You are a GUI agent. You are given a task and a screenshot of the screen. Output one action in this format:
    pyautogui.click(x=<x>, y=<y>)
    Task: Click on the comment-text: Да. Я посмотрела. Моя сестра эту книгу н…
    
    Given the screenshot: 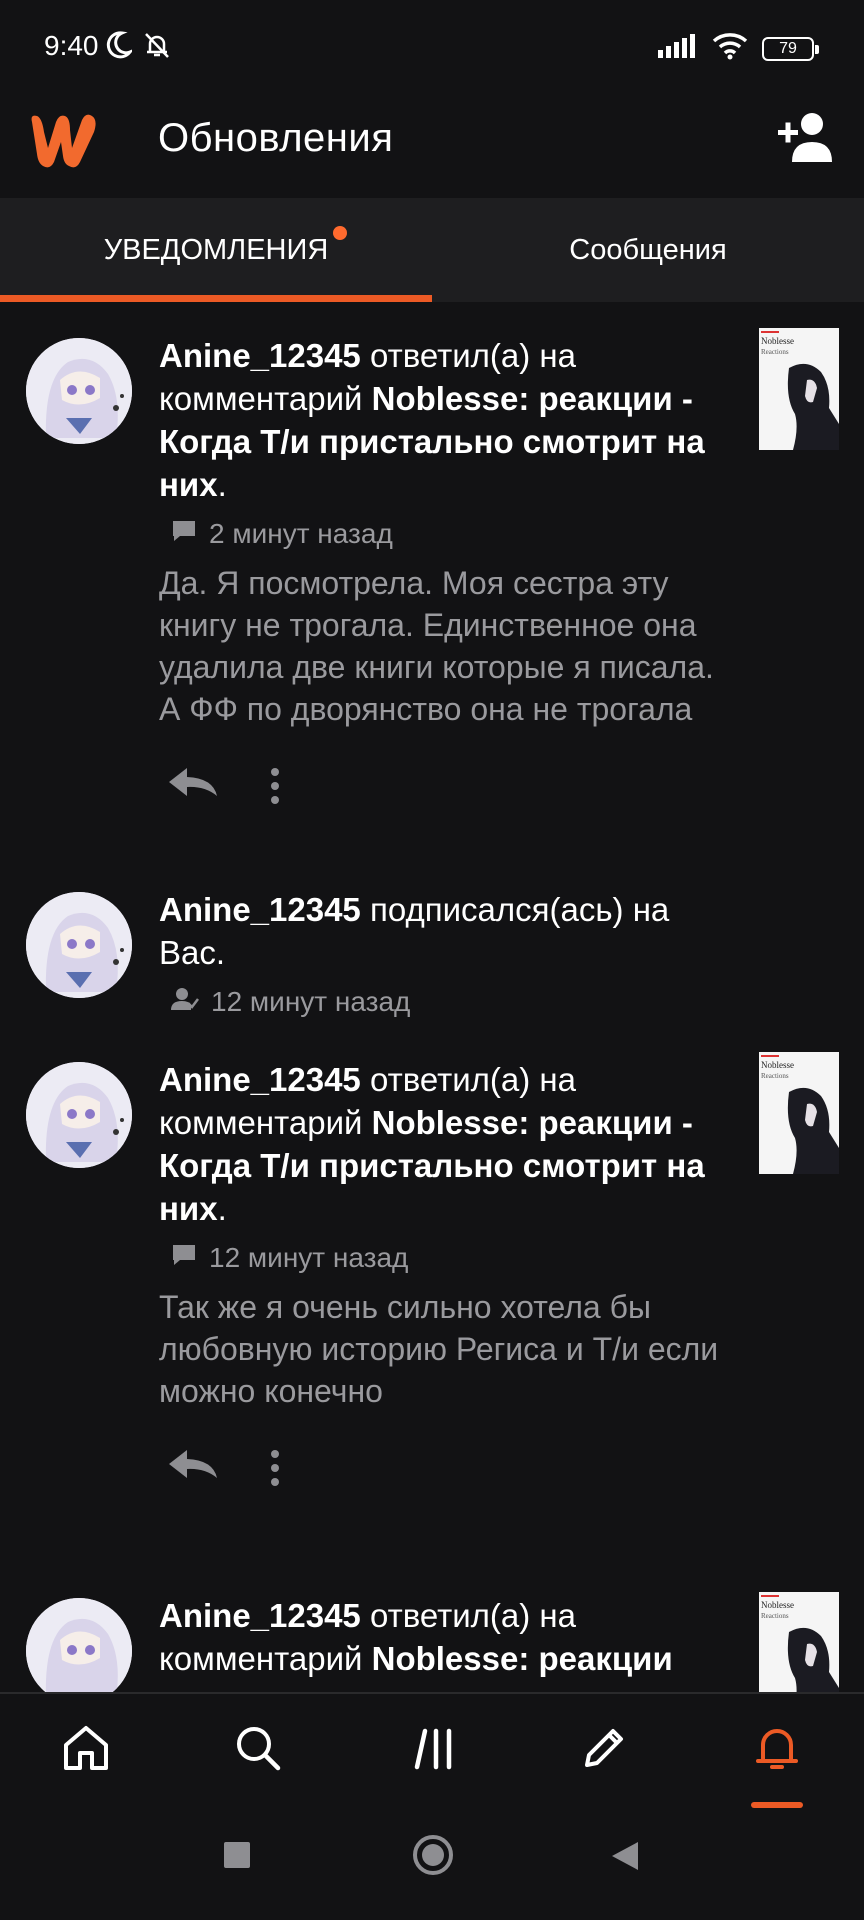 What is the action you would take?
    pyautogui.click(x=436, y=646)
    